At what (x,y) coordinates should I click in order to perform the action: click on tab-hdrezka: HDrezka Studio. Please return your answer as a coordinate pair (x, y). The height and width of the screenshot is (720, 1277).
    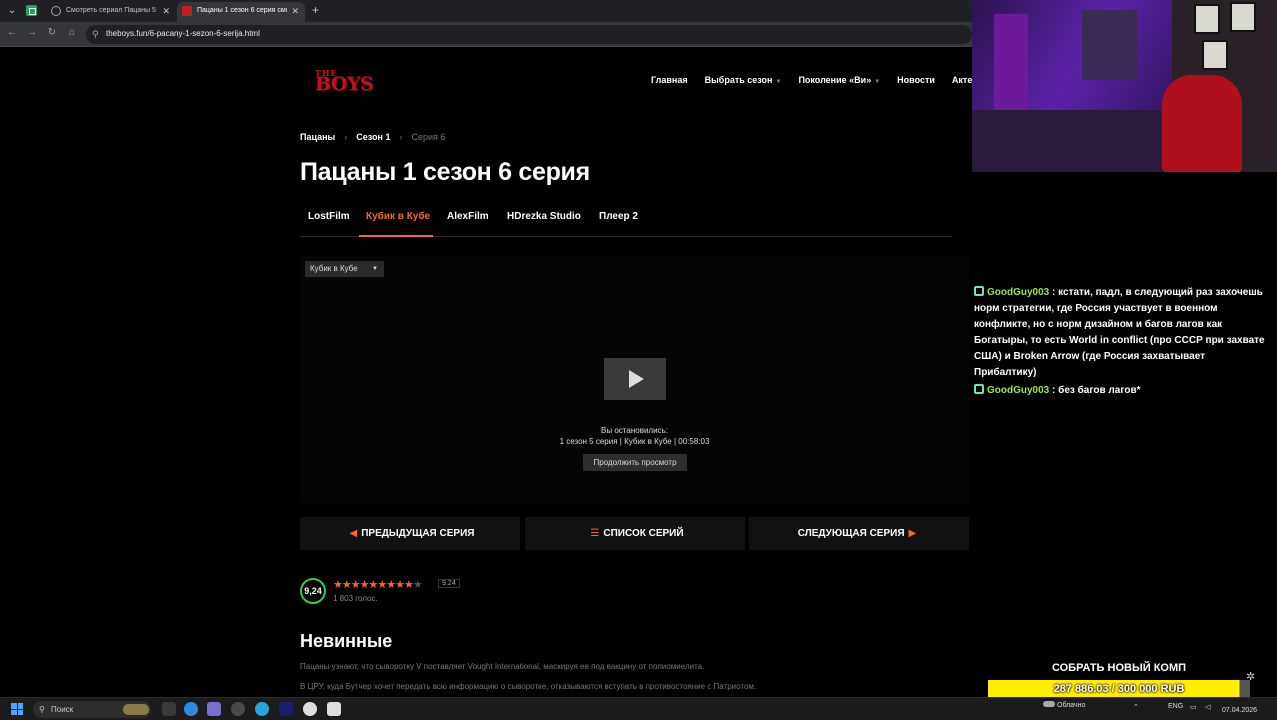
    Looking at the image, I should click on (544, 216).